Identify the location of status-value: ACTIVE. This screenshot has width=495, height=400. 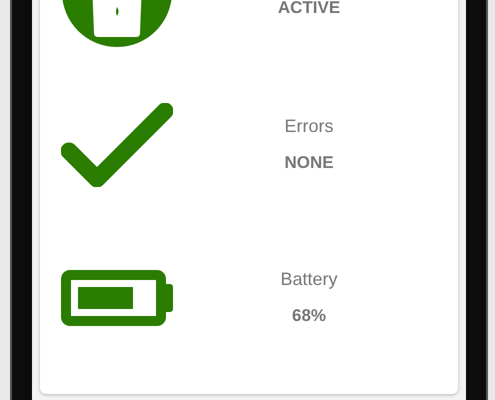
(309, 9).